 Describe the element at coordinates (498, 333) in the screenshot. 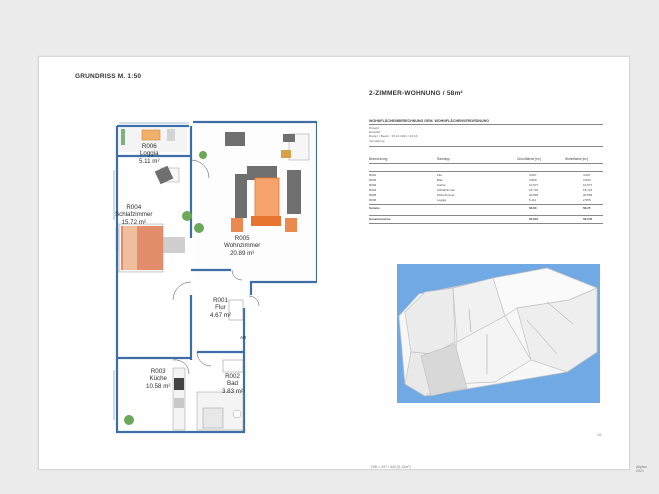

I see `3d-model-view` at that location.